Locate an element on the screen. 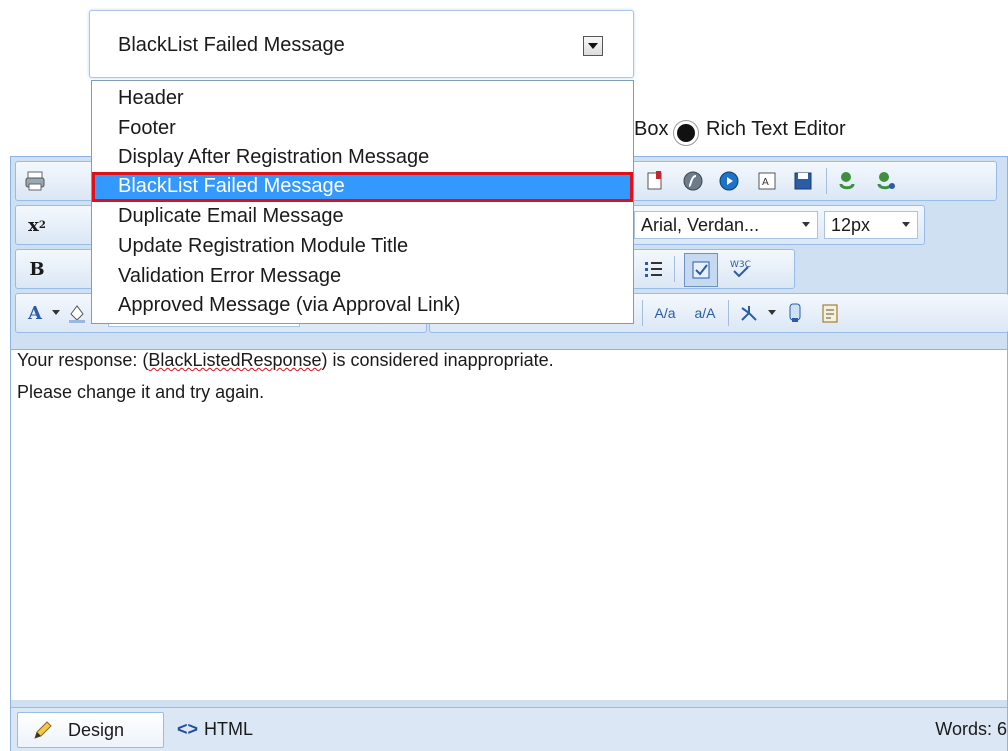 This screenshot has width=1008, height=751. radio-label-textbox: Box is located at coordinates (651, 129).